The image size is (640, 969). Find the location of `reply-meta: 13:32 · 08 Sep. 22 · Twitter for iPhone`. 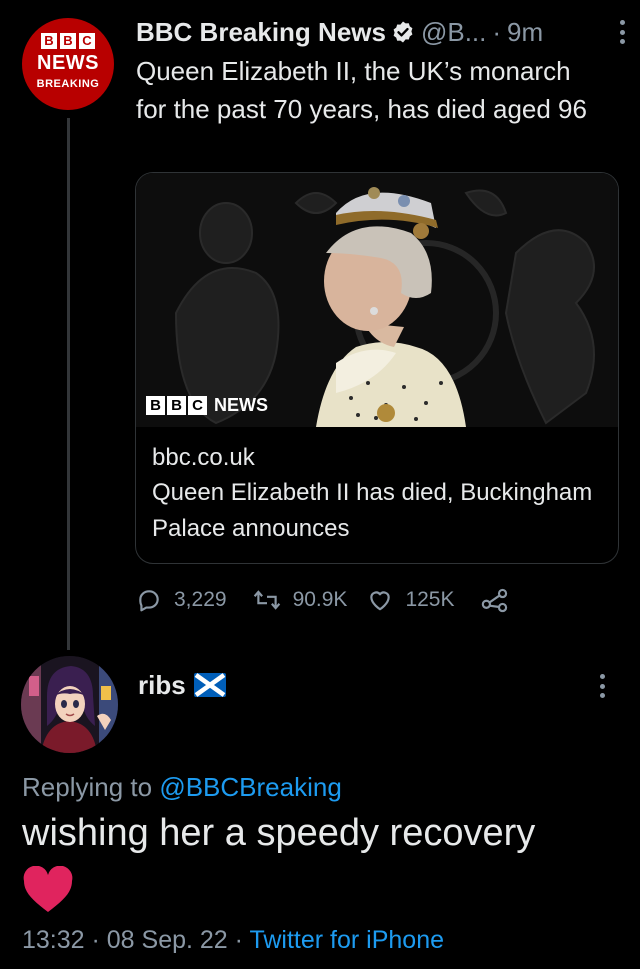

reply-meta: 13:32 · 08 Sep. 22 · Twitter for iPhone is located at coordinates (233, 940).